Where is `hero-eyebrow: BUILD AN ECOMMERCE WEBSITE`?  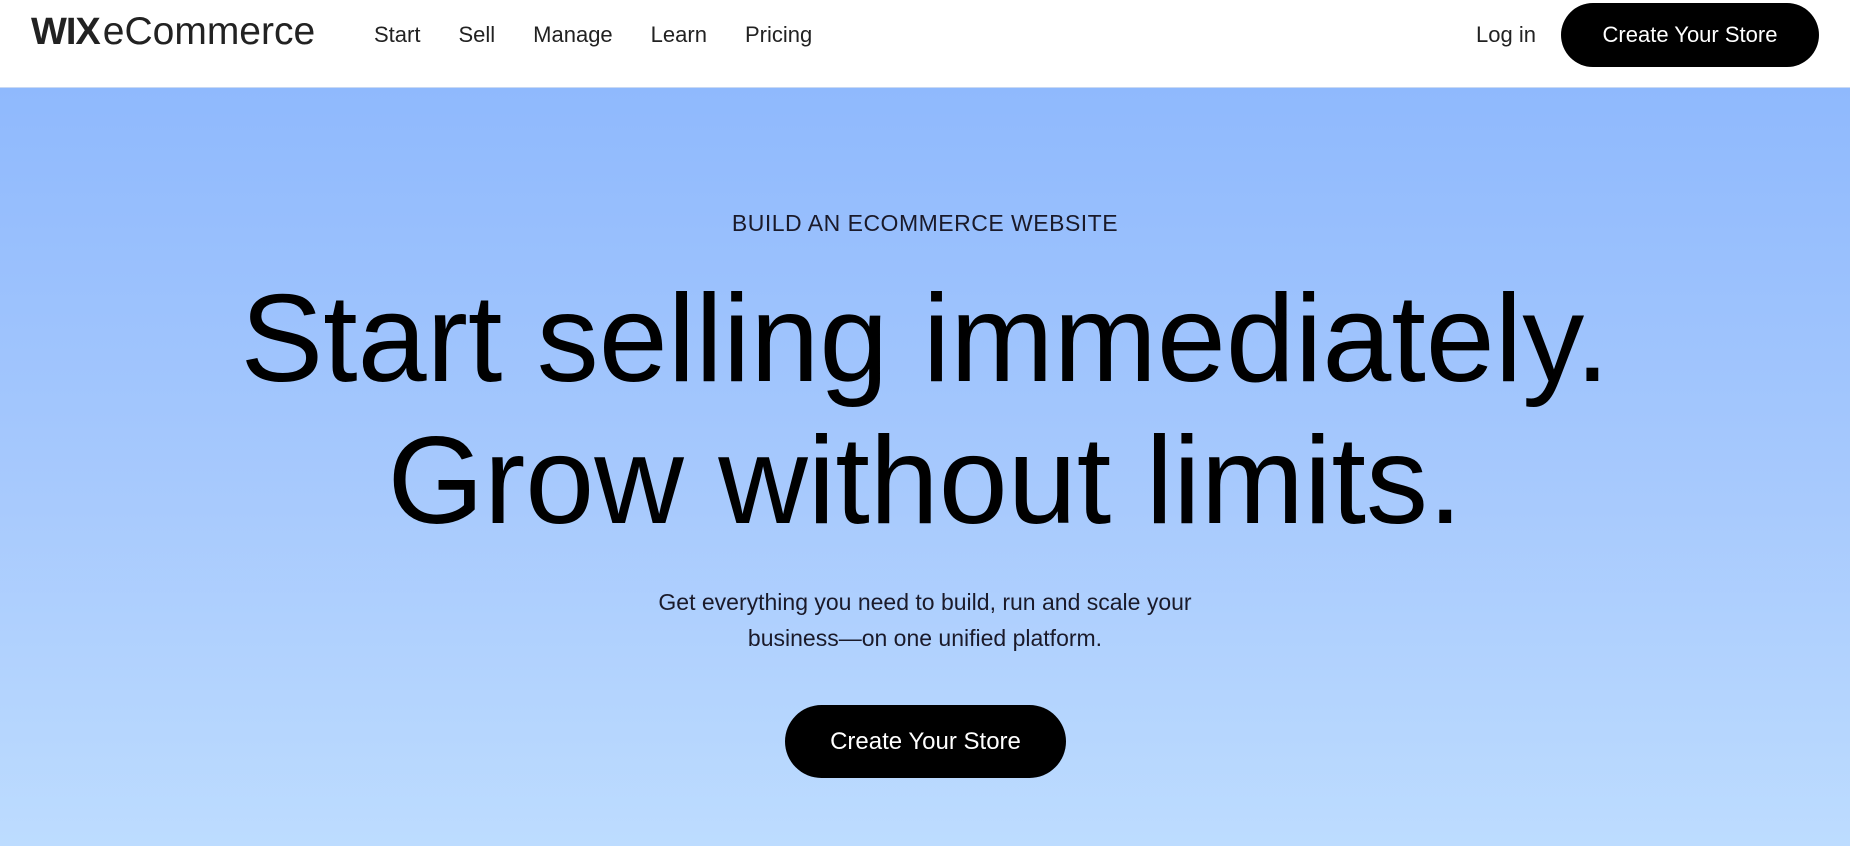 hero-eyebrow: BUILD AN ECOMMERCE WEBSITE is located at coordinates (925, 223).